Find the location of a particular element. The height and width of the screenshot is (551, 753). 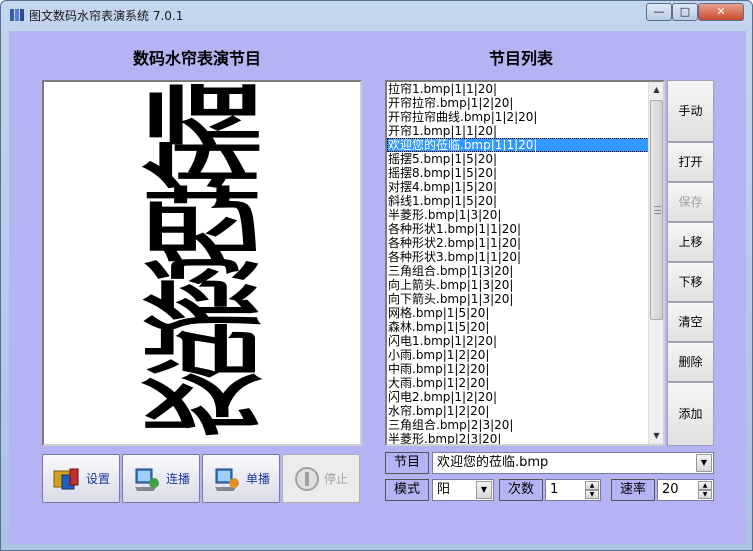

single-play-icon is located at coordinates (226, 479).